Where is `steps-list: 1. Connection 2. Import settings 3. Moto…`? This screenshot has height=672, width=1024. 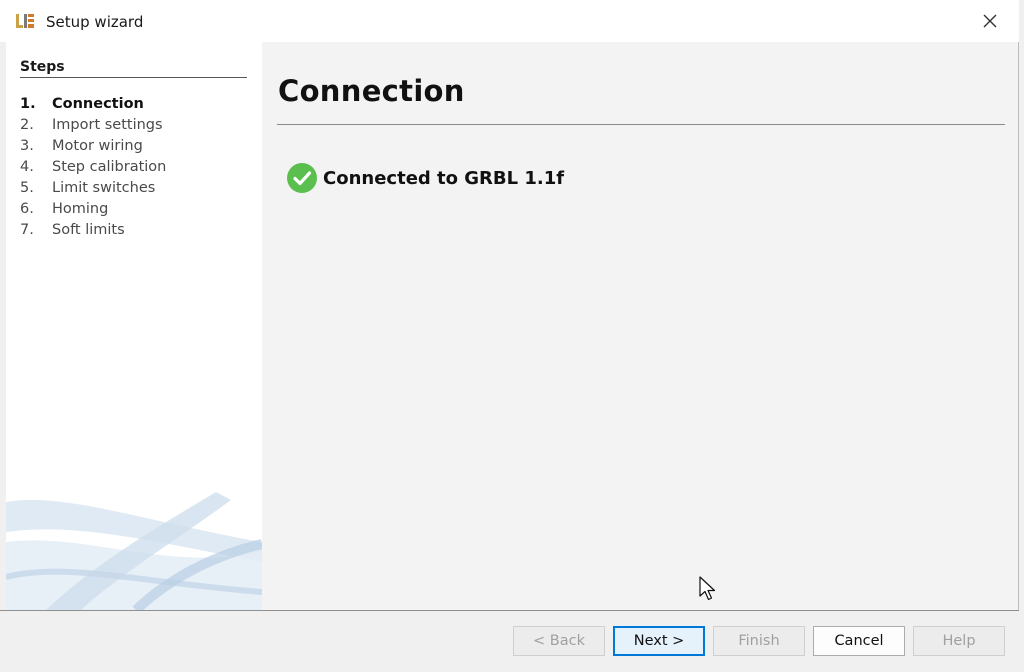
steps-list: 1. Connection 2. Import settings 3. Moto… is located at coordinates (93, 169).